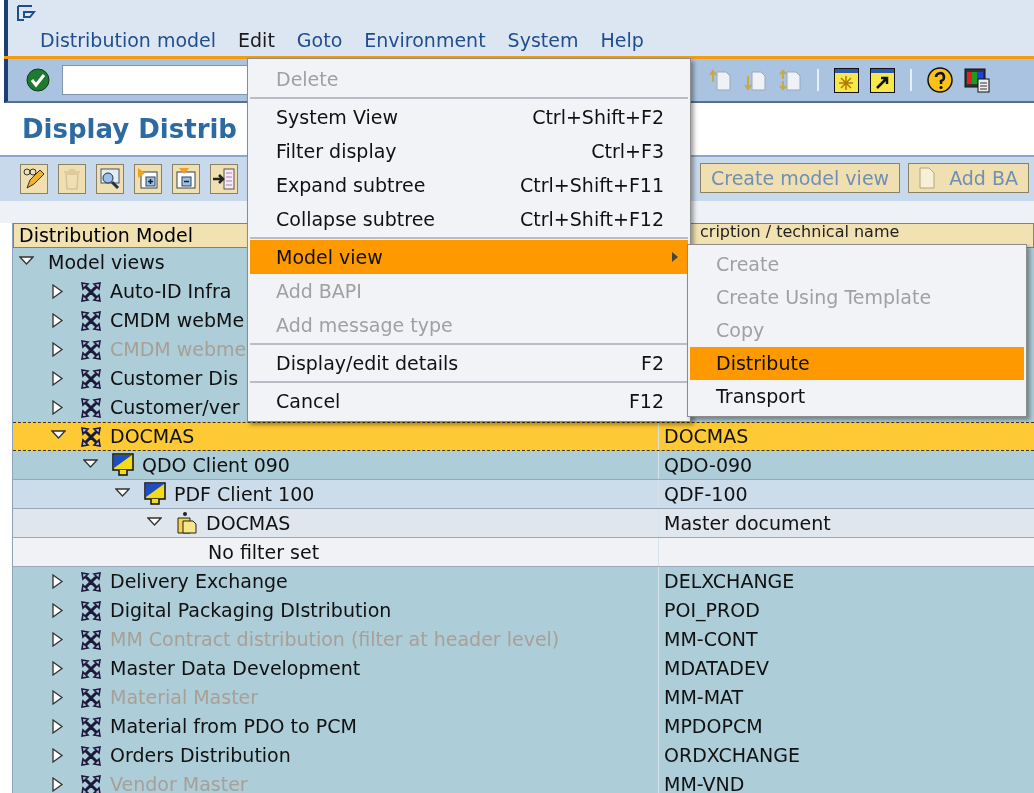 This screenshot has height=793, width=1034. What do you see at coordinates (171, 292) in the screenshot?
I see `node-label: Auto-ID Infra` at bounding box center [171, 292].